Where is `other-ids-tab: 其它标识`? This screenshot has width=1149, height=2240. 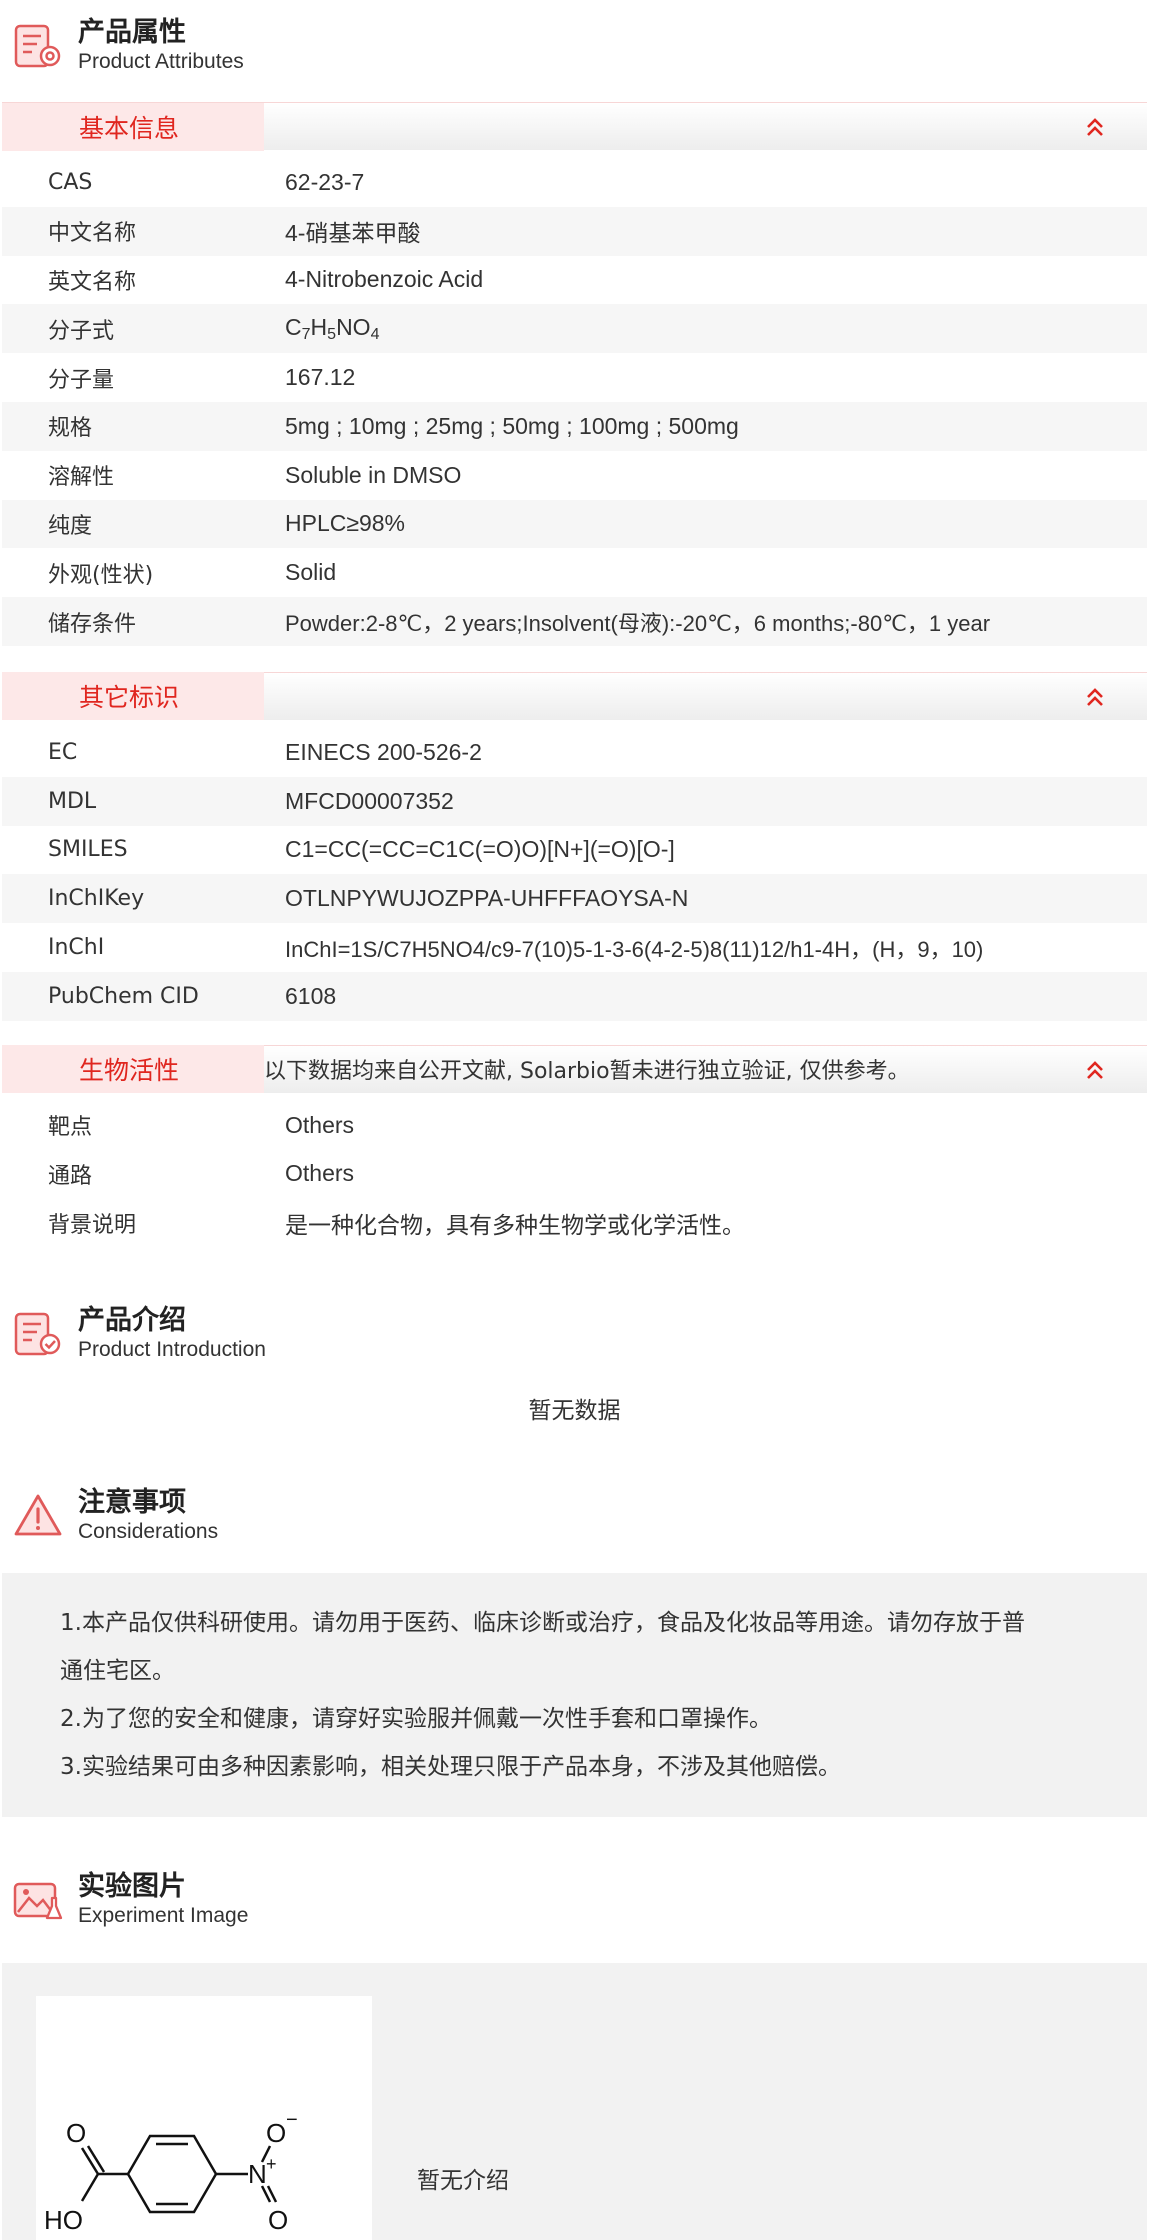
other-ids-tab: 其它标识 is located at coordinates (133, 696).